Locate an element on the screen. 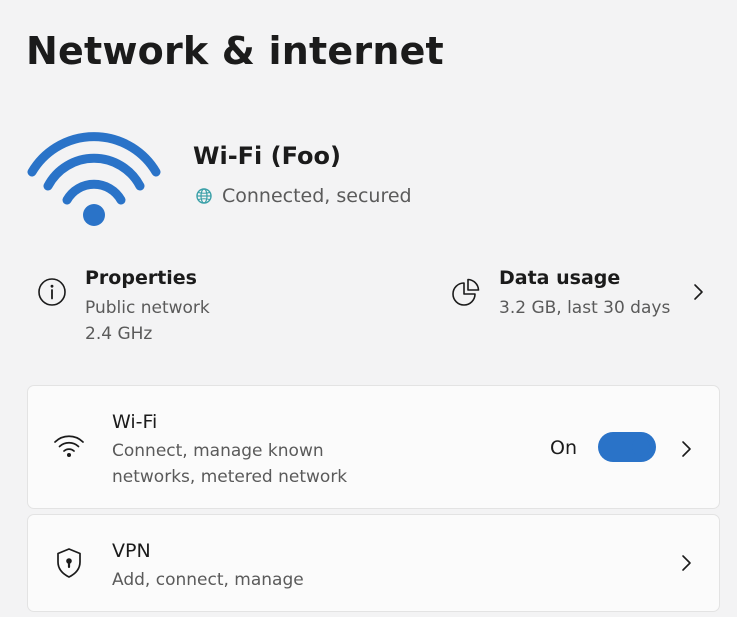 Image resolution: width=737 pixels, height=617 pixels. shield-icon is located at coordinates (69, 563).